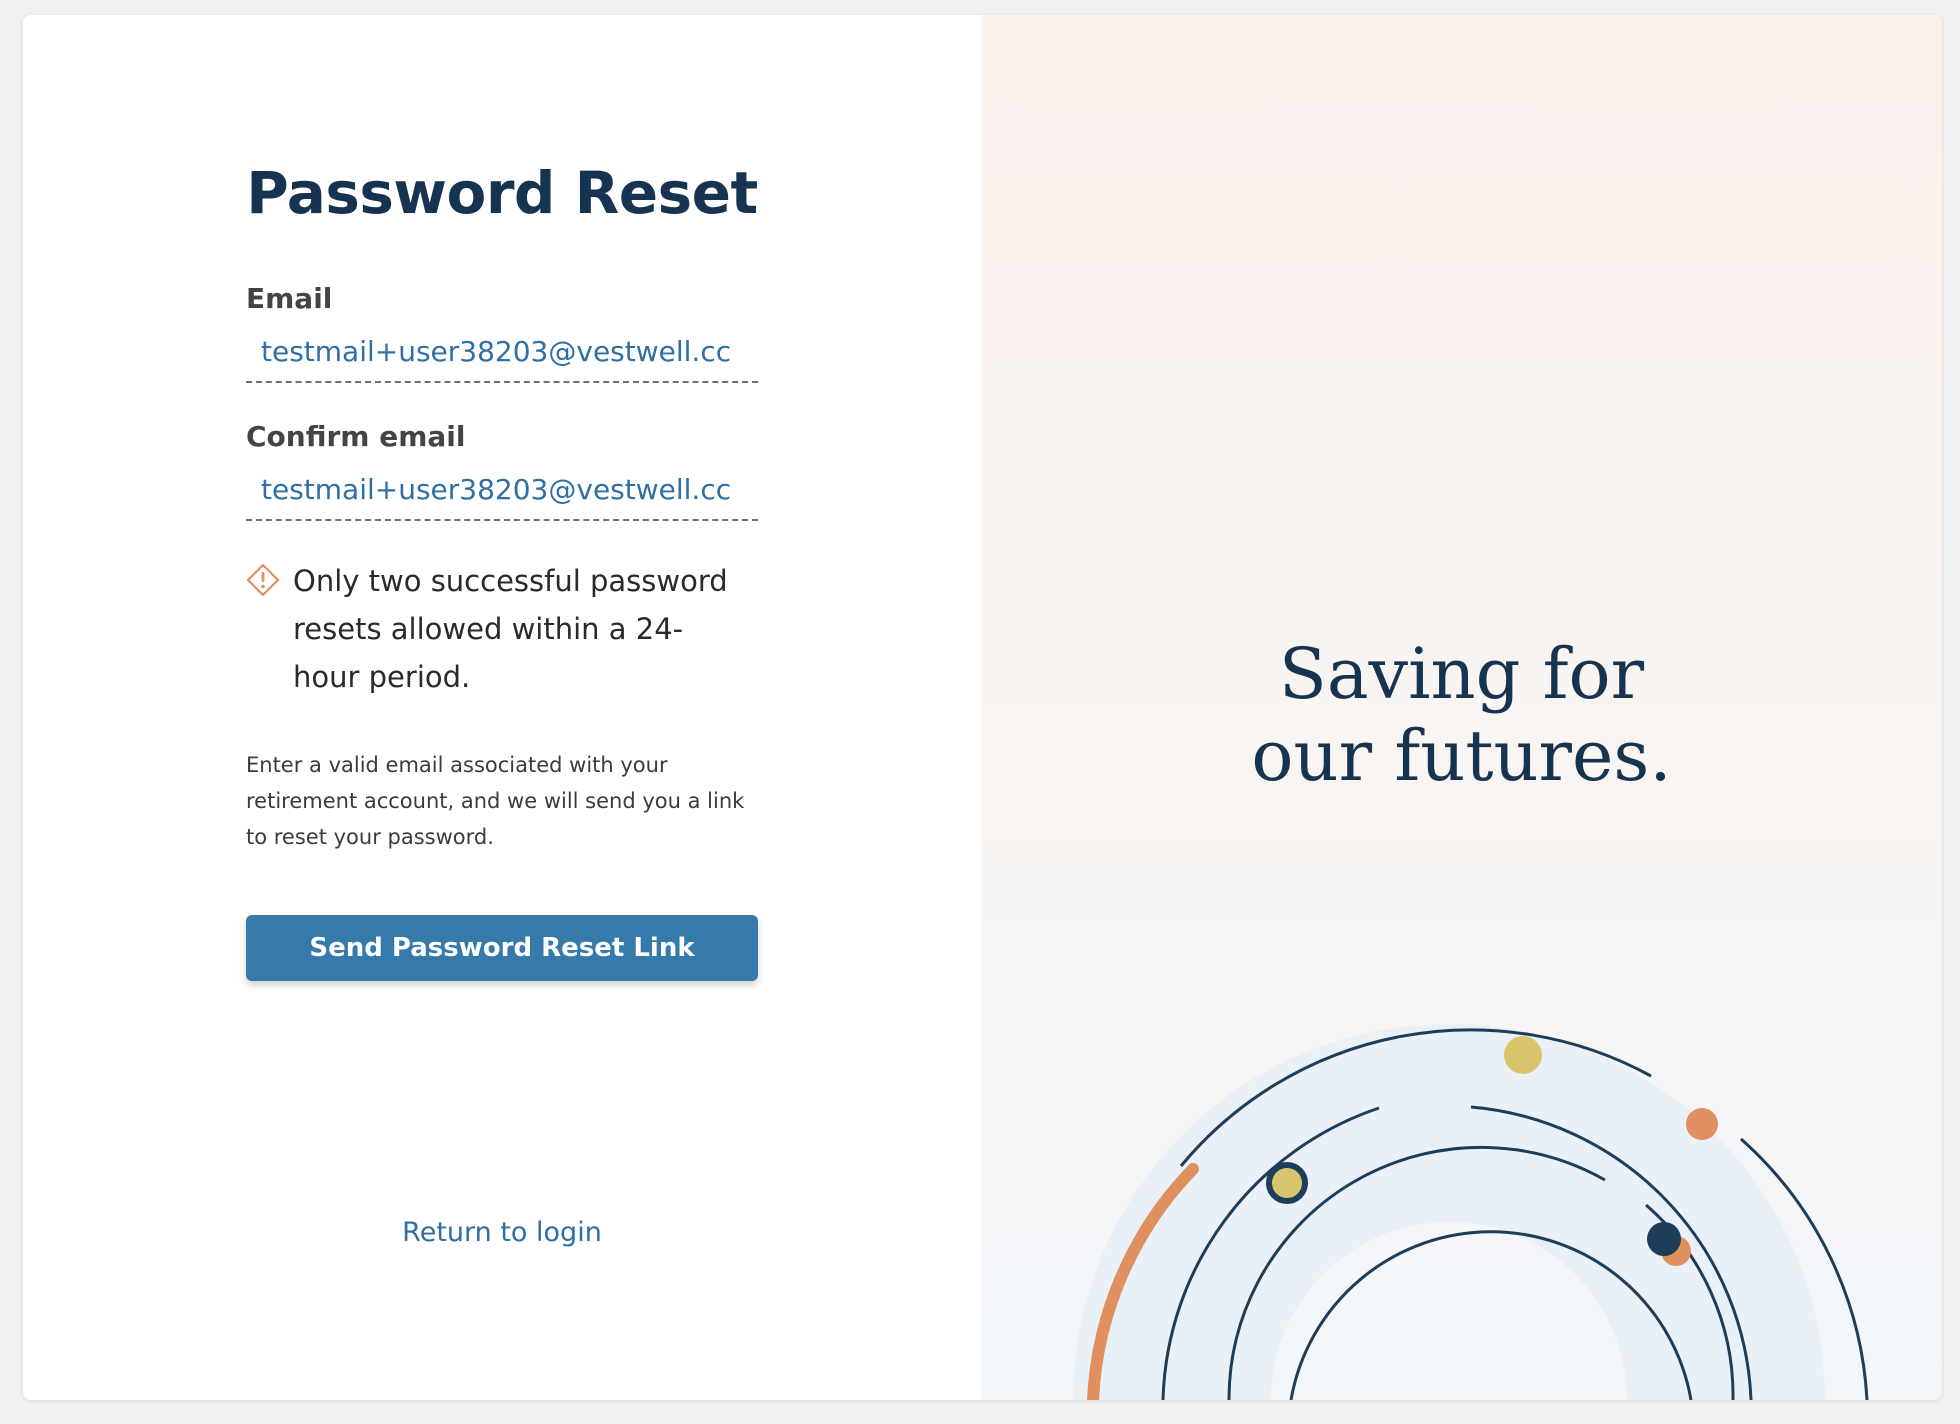  Describe the element at coordinates (1471, 1212) in the screenshot. I see `decorative-orbit-illustration` at that location.